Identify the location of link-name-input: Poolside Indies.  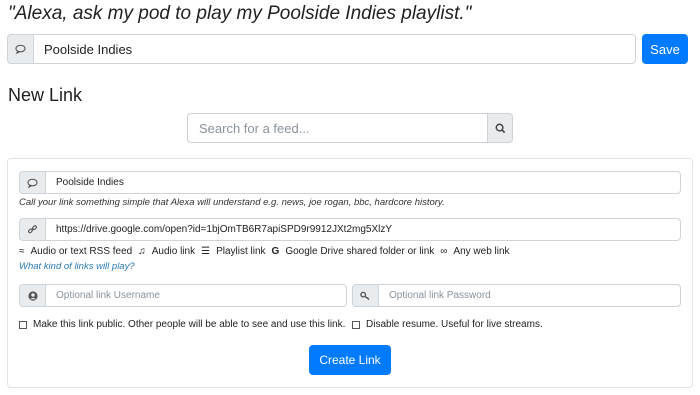
(363, 182).